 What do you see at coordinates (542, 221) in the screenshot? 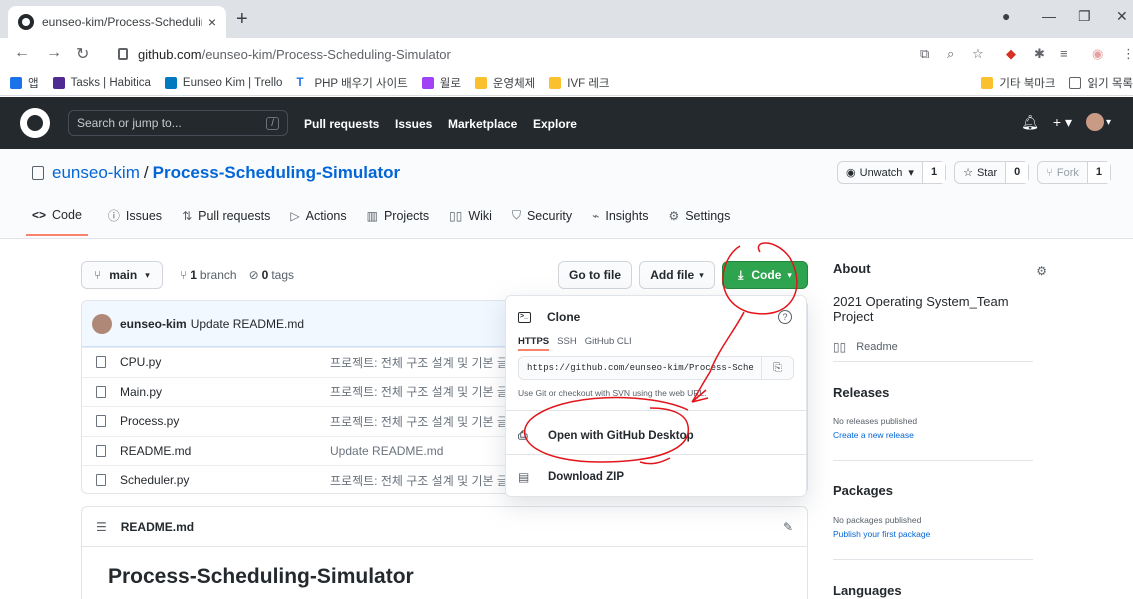
I see `tab-security: ⛉ Security` at bounding box center [542, 221].